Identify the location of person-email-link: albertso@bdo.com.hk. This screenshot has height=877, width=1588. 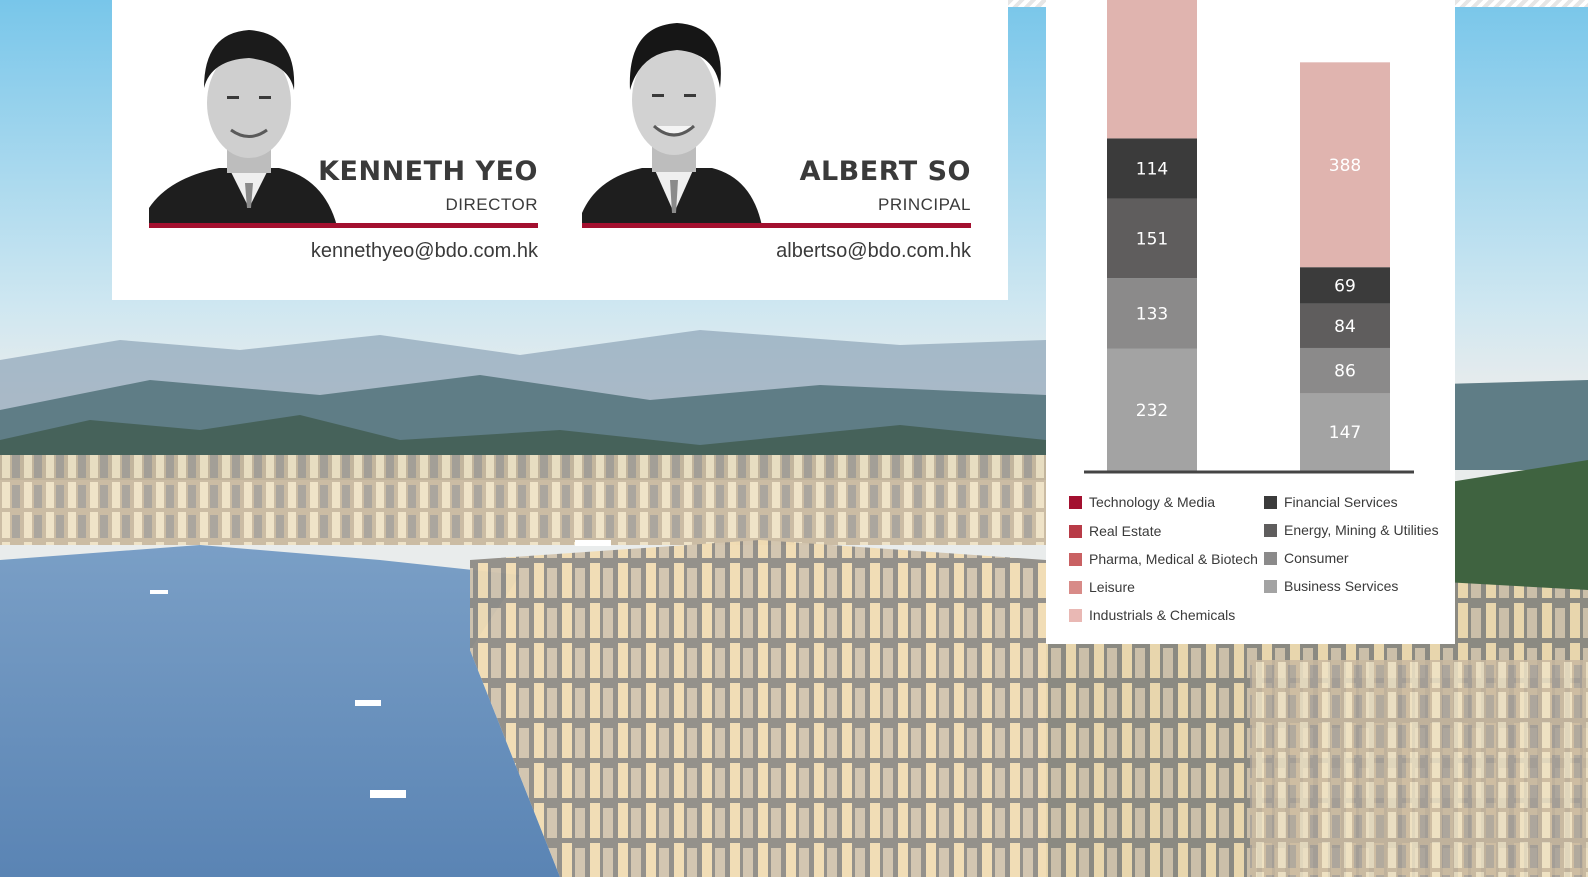
(873, 251).